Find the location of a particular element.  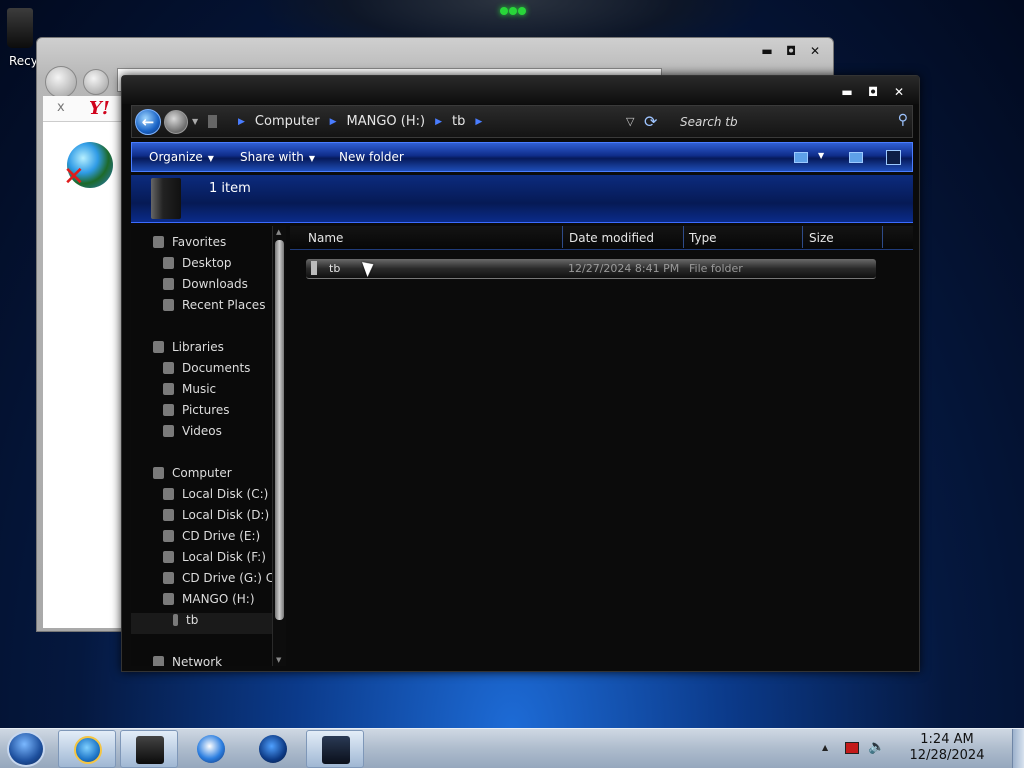

recycle-bin-desktop-icon: Recy is located at coordinates (20, 38).